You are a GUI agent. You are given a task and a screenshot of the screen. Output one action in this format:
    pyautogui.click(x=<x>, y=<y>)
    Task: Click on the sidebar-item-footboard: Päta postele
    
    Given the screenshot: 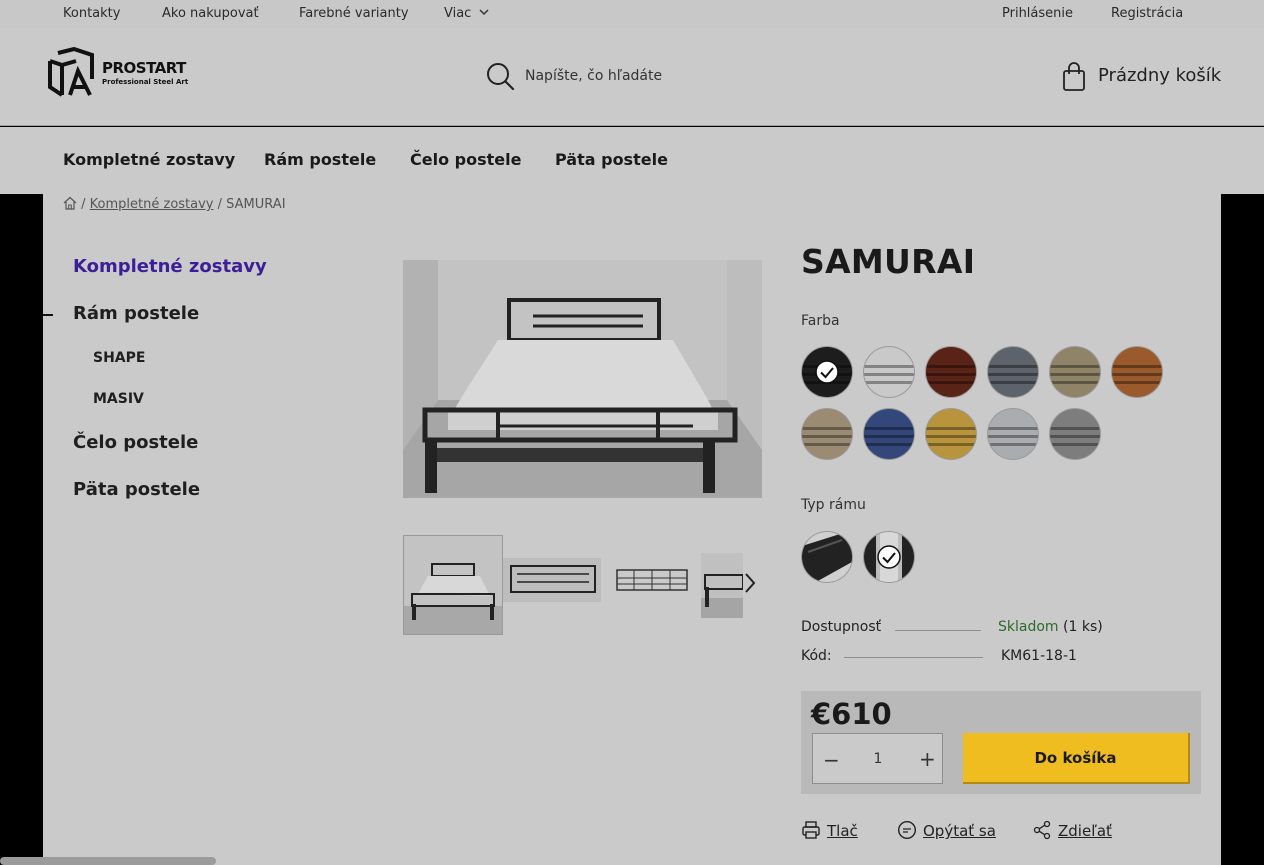 What is the action you would take?
    pyautogui.click(x=136, y=489)
    